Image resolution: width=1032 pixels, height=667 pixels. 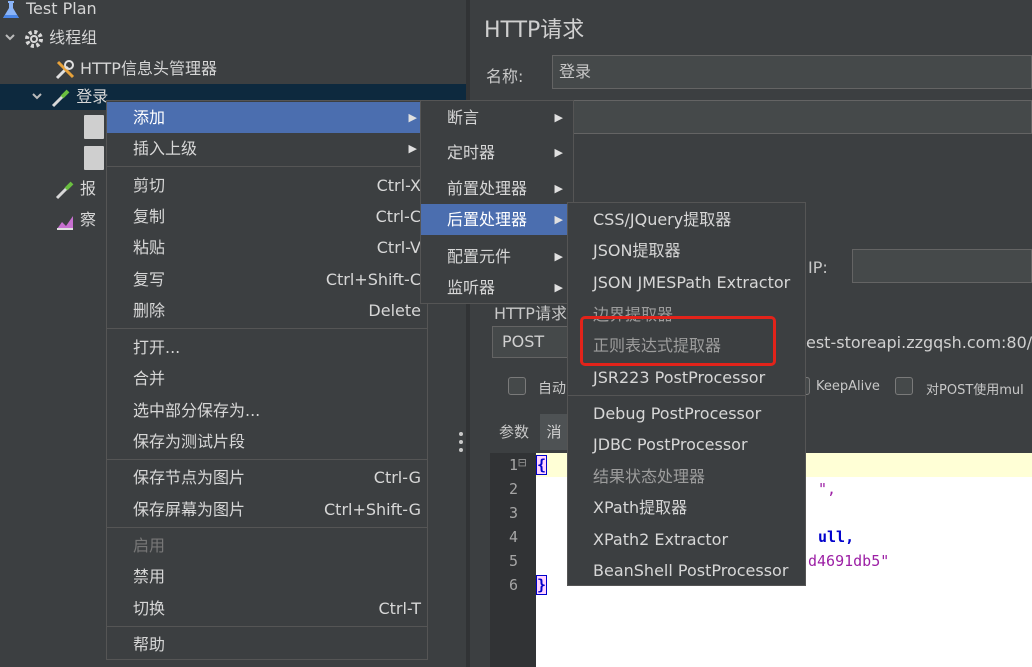 What do you see at coordinates (463, 117) in the screenshot?
I see `menu-item-label: 断言` at bounding box center [463, 117].